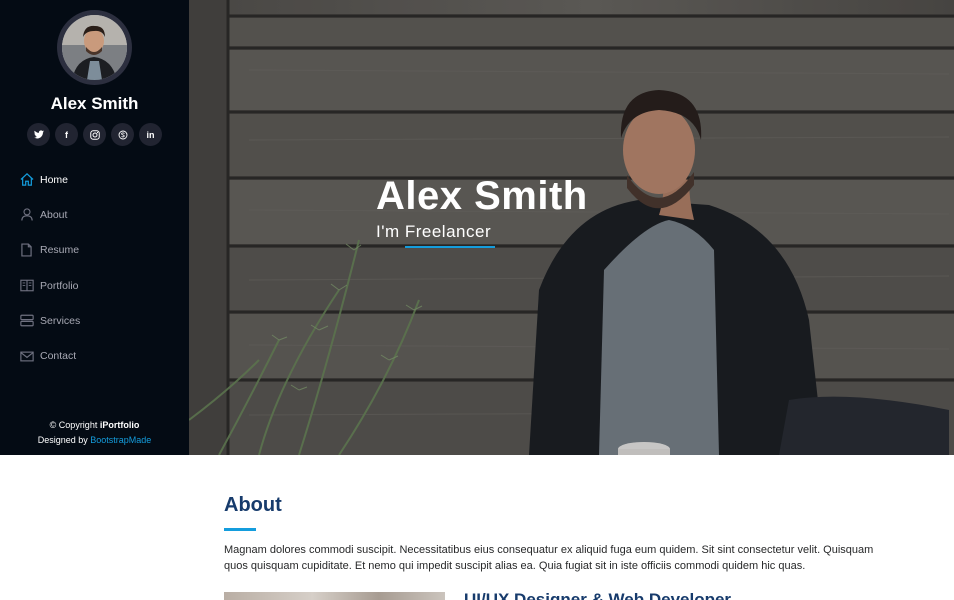 The width and height of the screenshot is (954, 600). Describe the element at coordinates (26, 356) in the screenshot. I see `envelope-icon` at that location.